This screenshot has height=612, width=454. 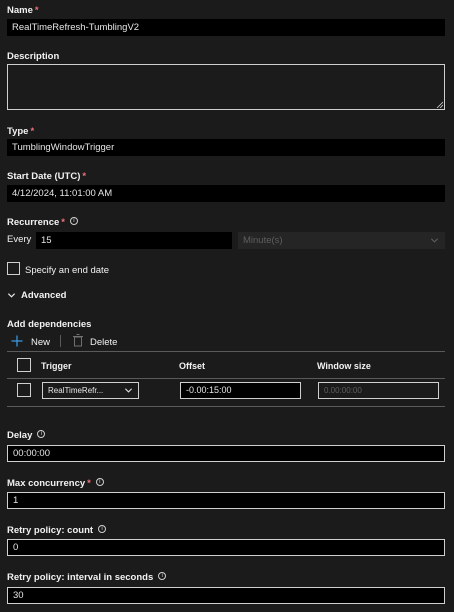 I want to click on column-header-window-size: Window size, so click(x=344, y=366).